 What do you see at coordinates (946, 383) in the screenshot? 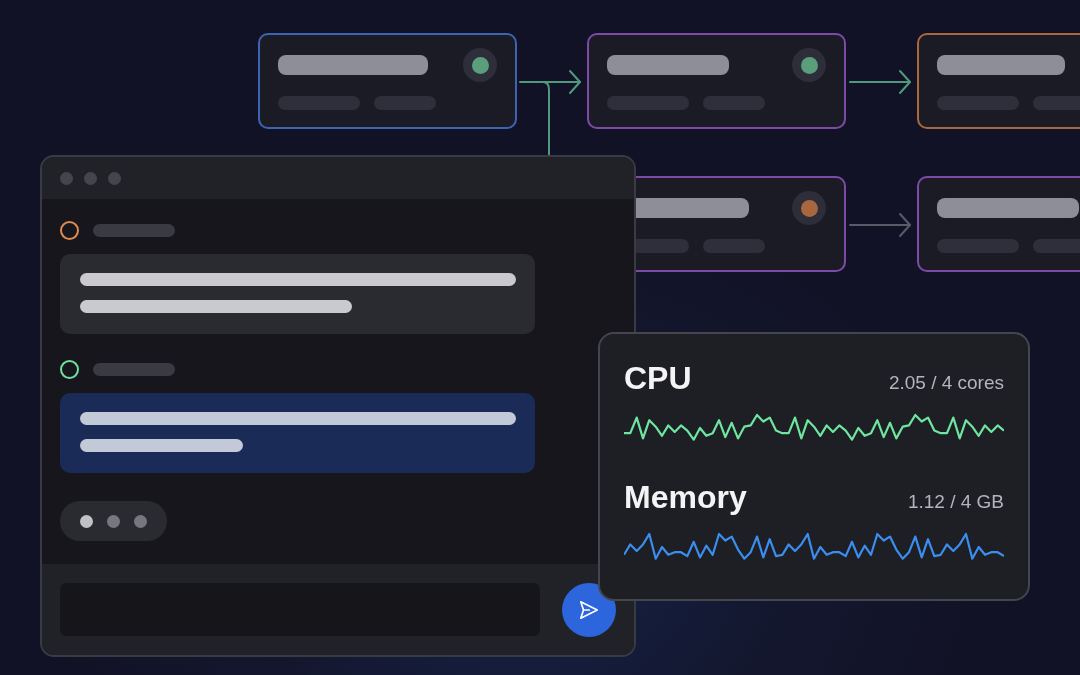
I see `metric-reading: 2.05 / 4 cores` at bounding box center [946, 383].